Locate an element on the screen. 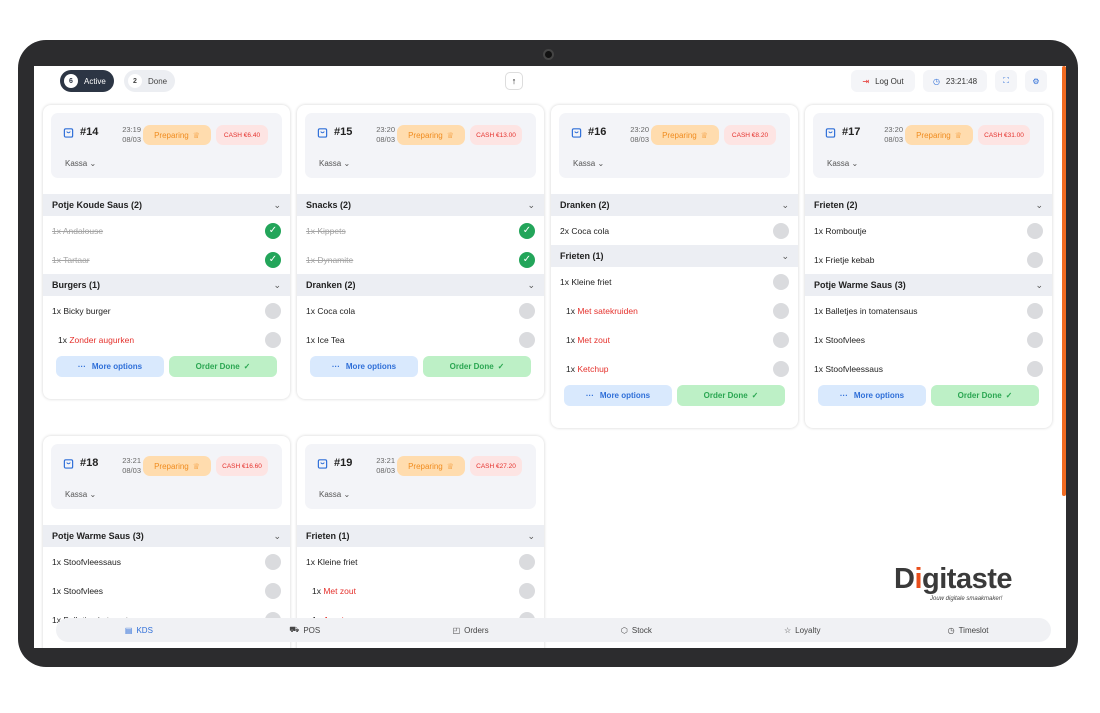  category-header: Burgers (1) ⌄ is located at coordinates (166, 285).